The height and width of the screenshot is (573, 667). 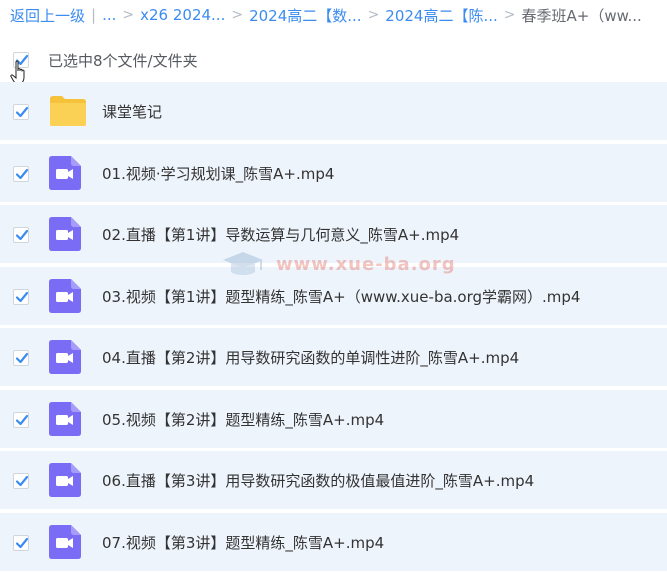 What do you see at coordinates (333, 60) in the screenshot?
I see `selection-bar: 已选中8个文件/文件夹` at bounding box center [333, 60].